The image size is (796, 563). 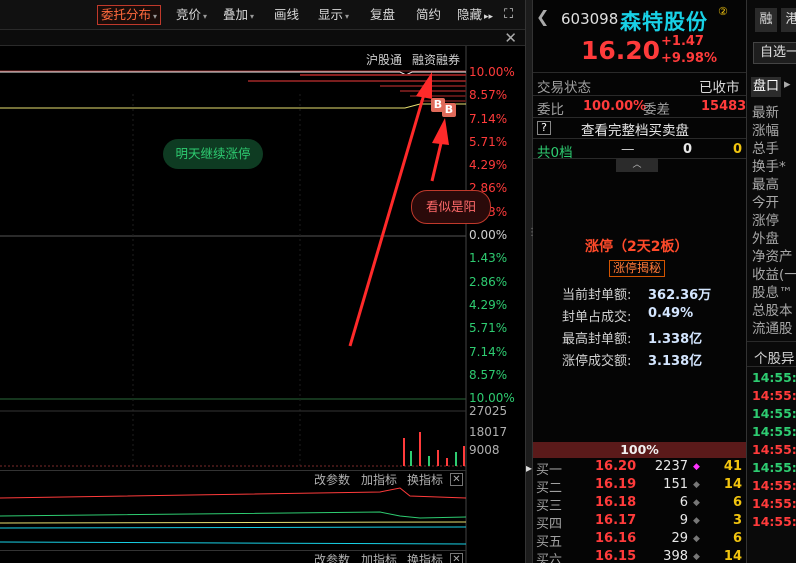 What do you see at coordinates (470, 14) in the screenshot?
I see `toolbar-hide-label: 隐藏` at bounding box center [470, 14].